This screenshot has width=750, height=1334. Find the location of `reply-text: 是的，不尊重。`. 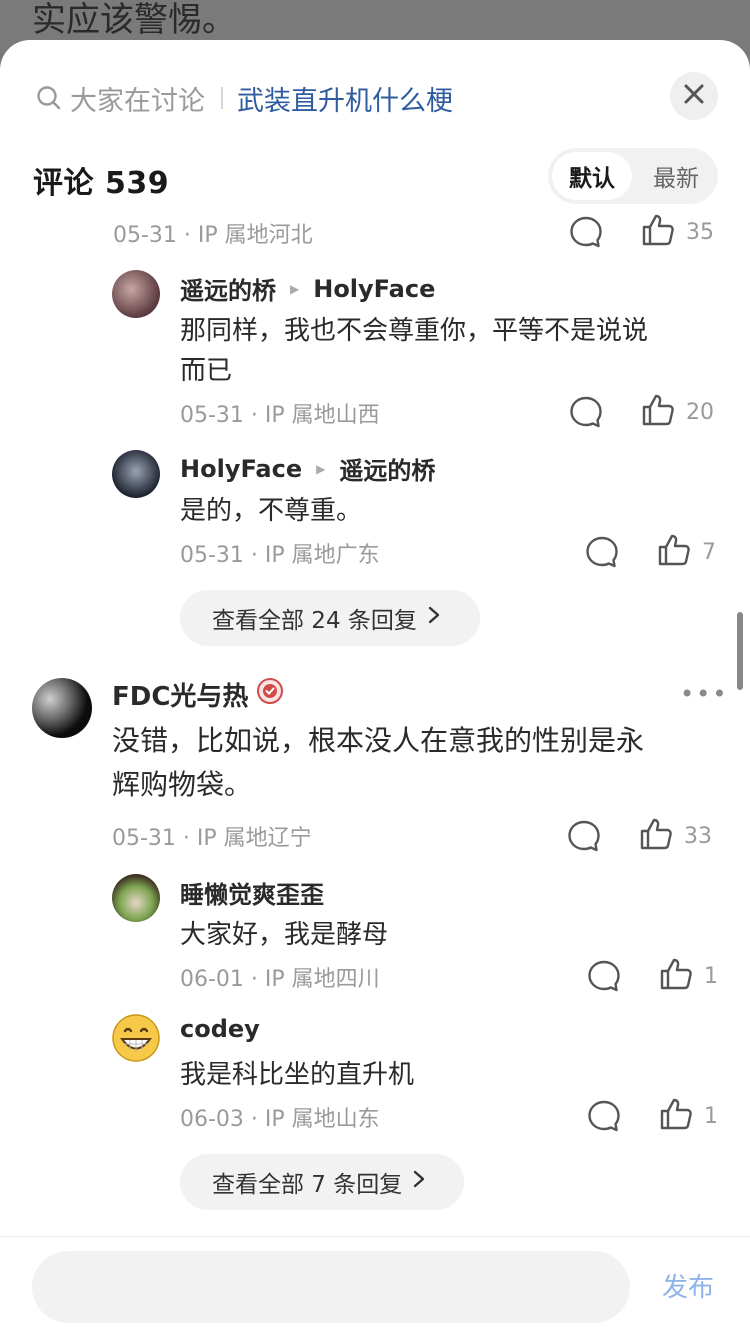

reply-text: 是的，不尊重。 is located at coordinates (271, 511).